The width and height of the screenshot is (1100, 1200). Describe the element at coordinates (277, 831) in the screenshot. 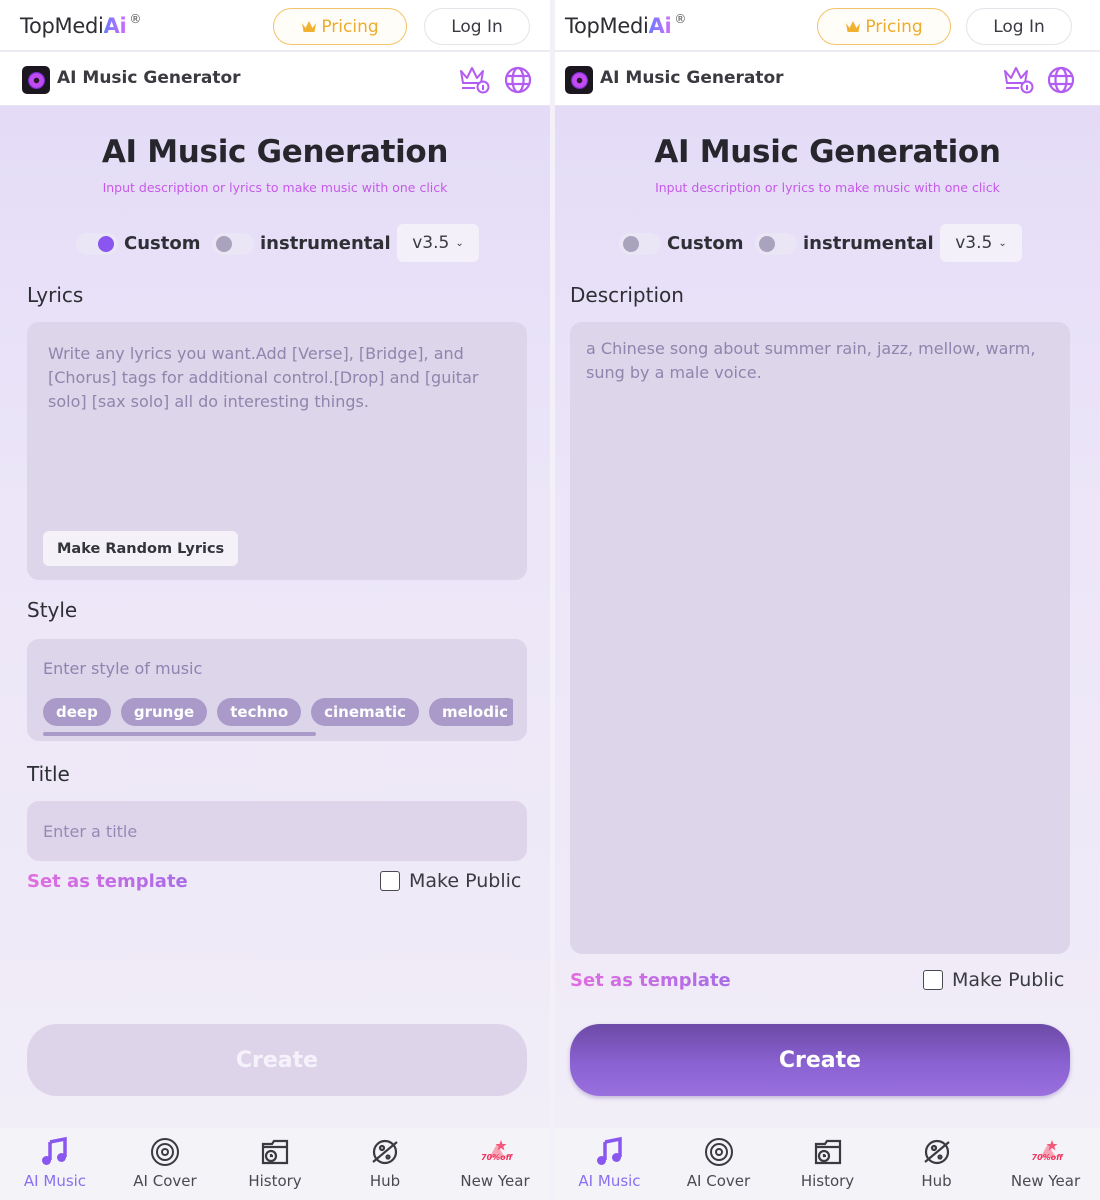

I see `title-input: Enter a title` at that location.